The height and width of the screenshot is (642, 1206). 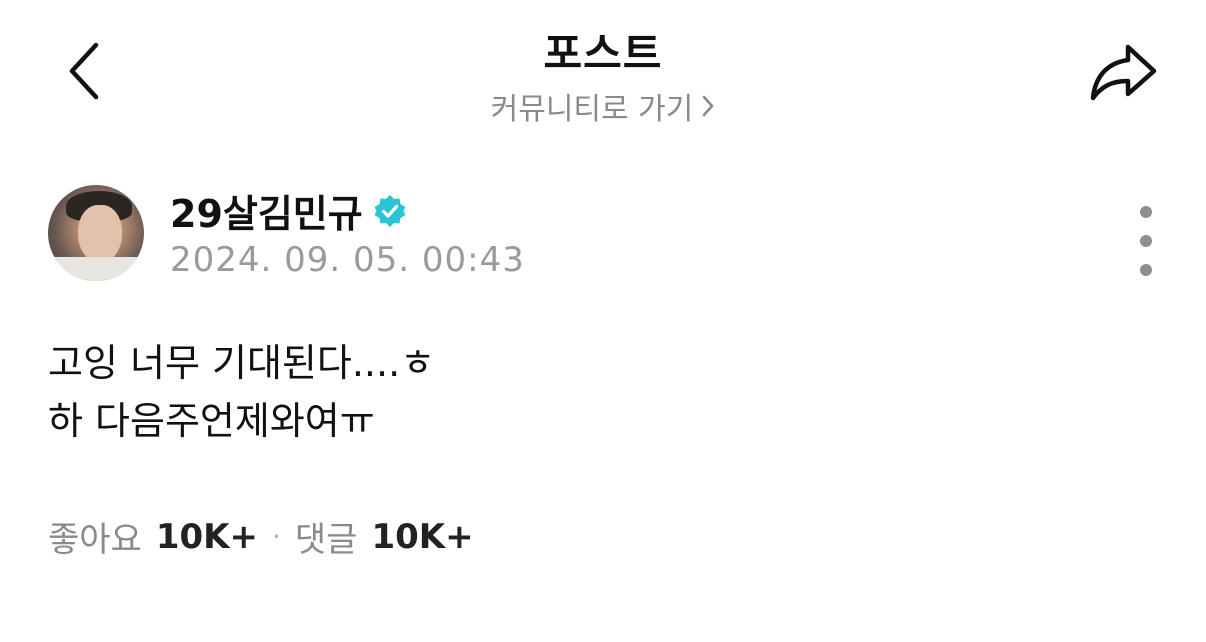 I want to click on more-dots-icon, so click(x=1146, y=212).